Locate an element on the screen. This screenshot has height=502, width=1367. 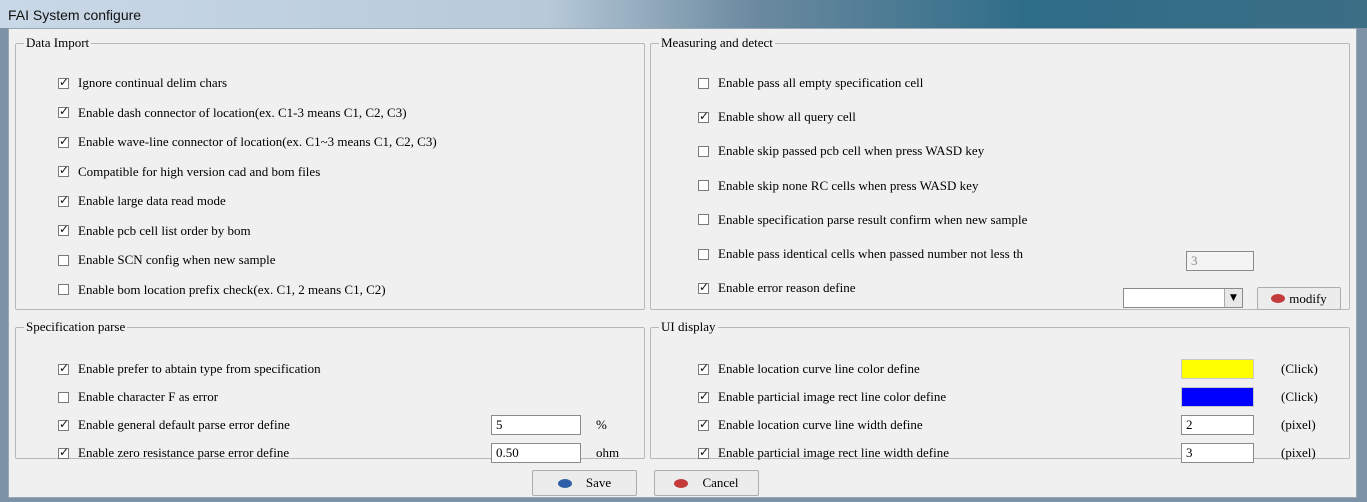
rect-color-click: (Click) is located at coordinates (1299, 397).